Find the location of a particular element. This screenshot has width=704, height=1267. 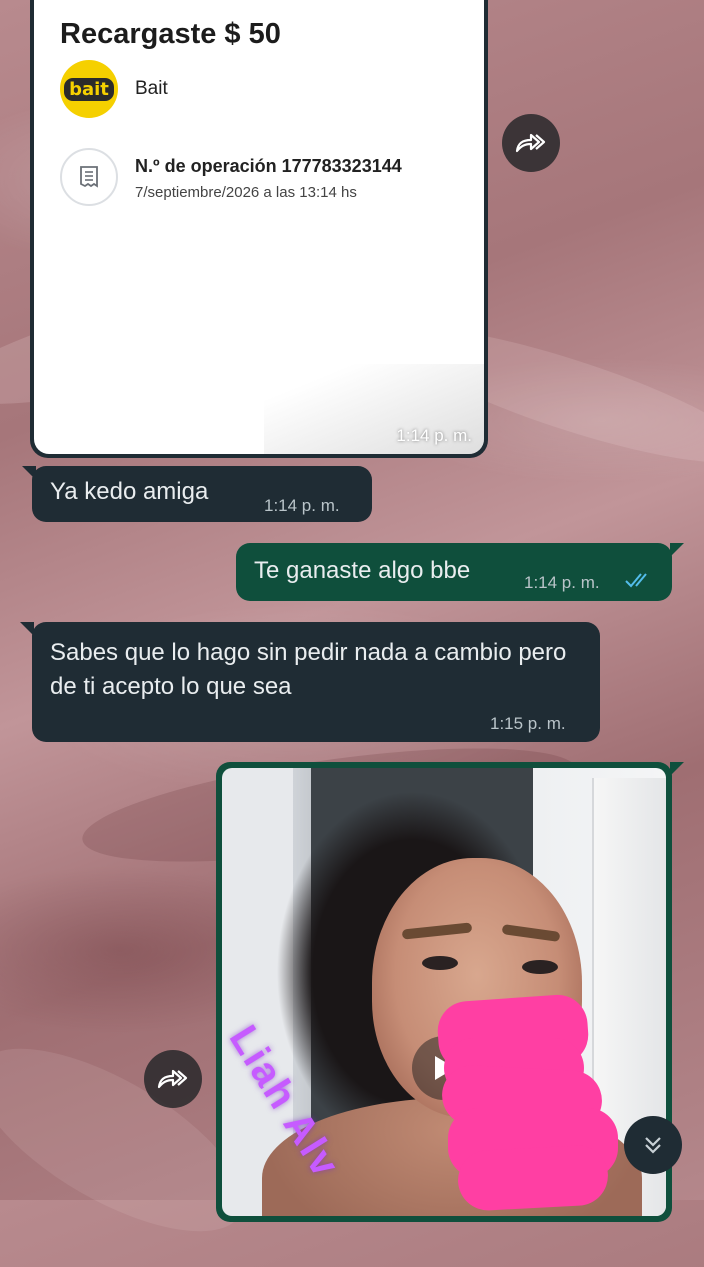

operation-number: N.º de operación 177783323144 is located at coordinates (268, 166).